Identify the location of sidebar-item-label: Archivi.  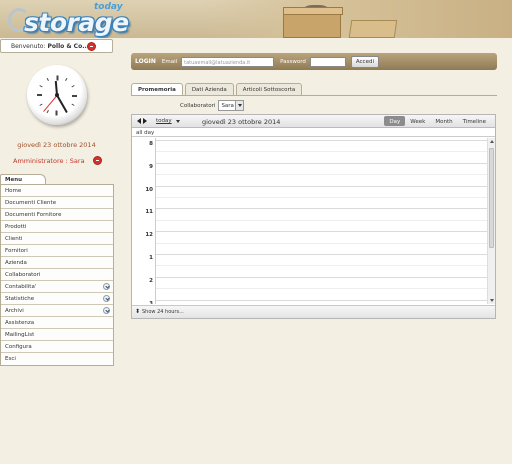
(14, 311).